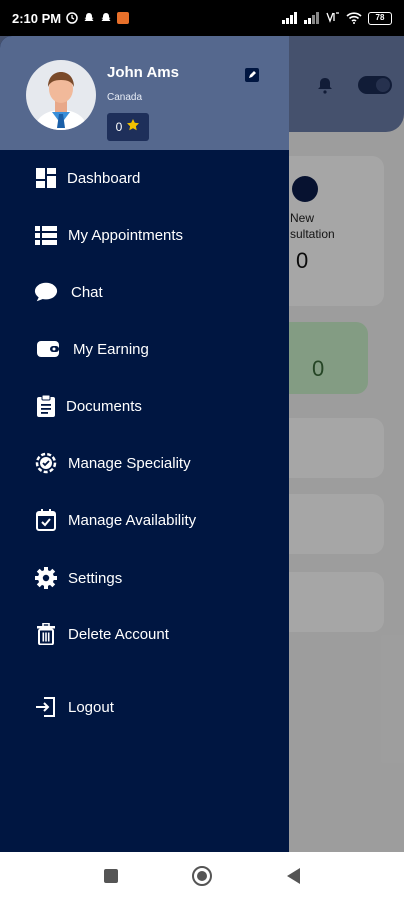 This screenshot has width=404, height=900. Describe the element at coordinates (37, 18) in the screenshot. I see `status-time: 2:10 PM` at that location.